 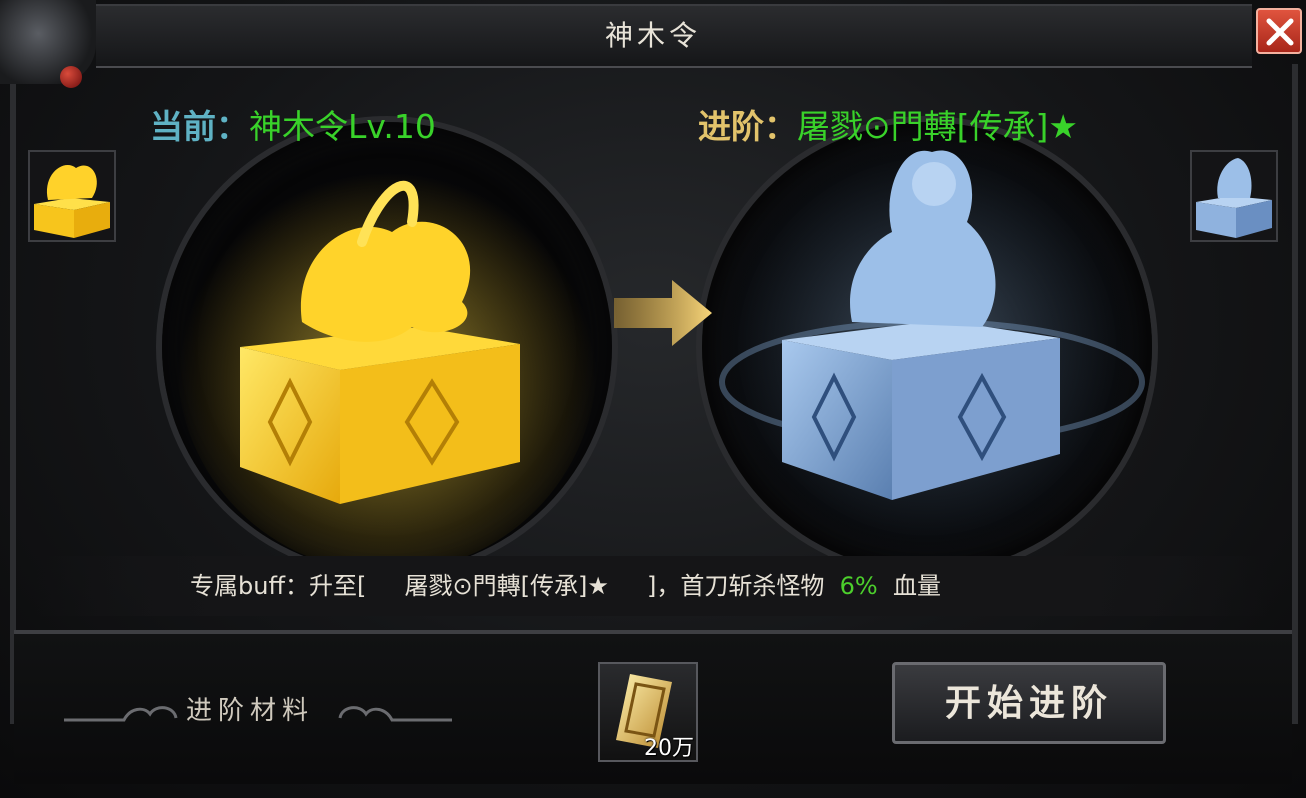 What do you see at coordinates (663, 313) in the screenshot?
I see `arrow-right-icon` at bounding box center [663, 313].